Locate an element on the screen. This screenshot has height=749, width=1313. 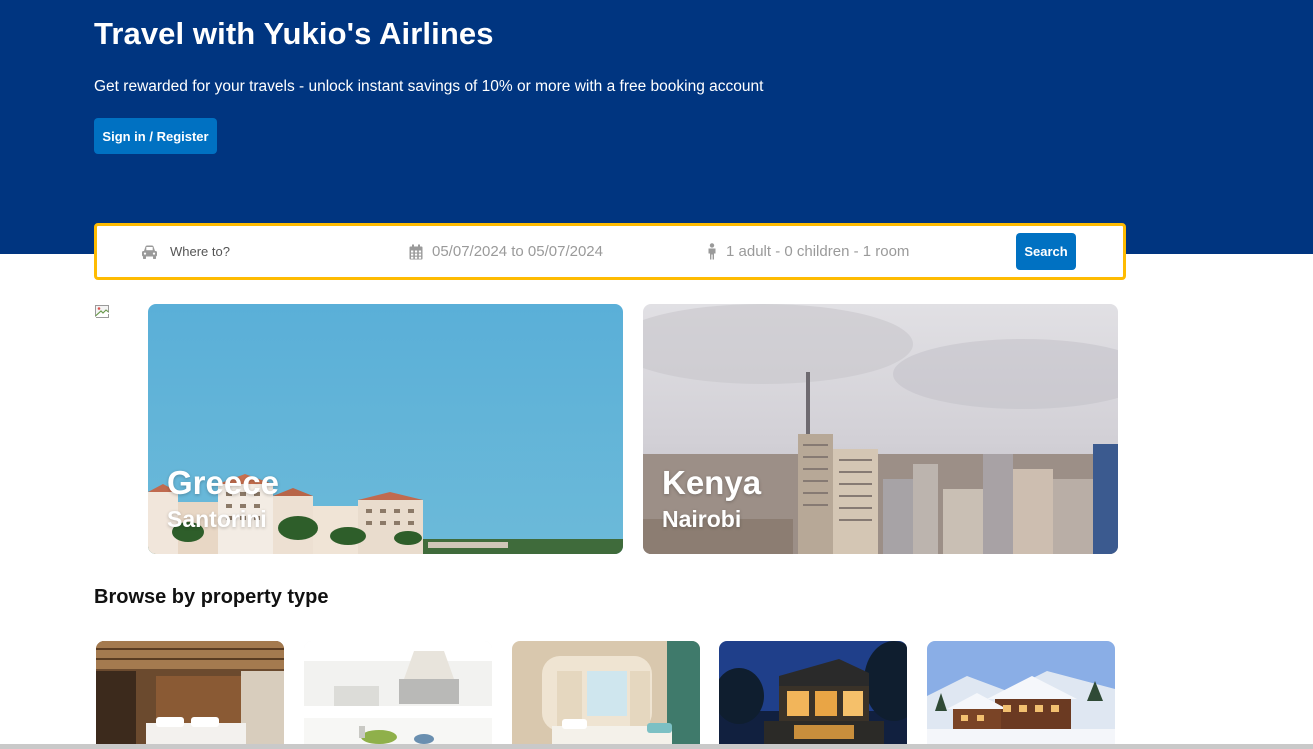
date-range-text: 05/07/2024 to 05/07/2024 is located at coordinates (517, 251).